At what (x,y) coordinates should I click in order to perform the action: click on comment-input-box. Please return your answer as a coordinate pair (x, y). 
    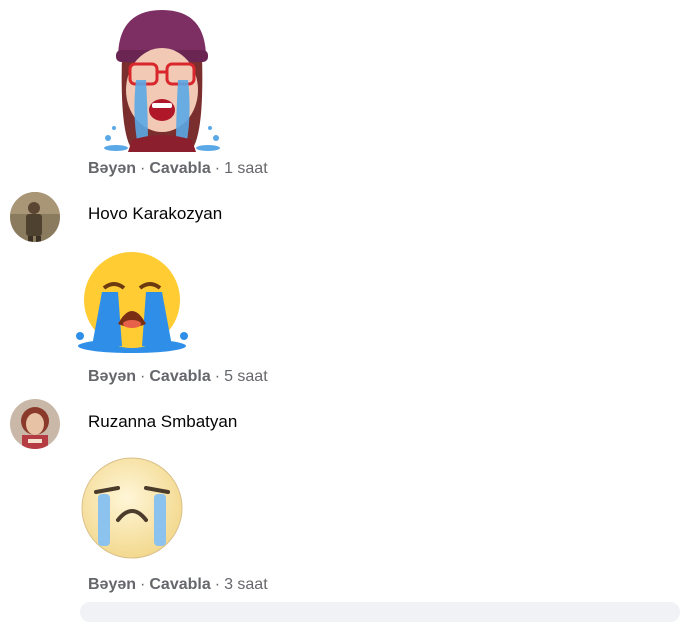
    Looking at the image, I should click on (380, 612).